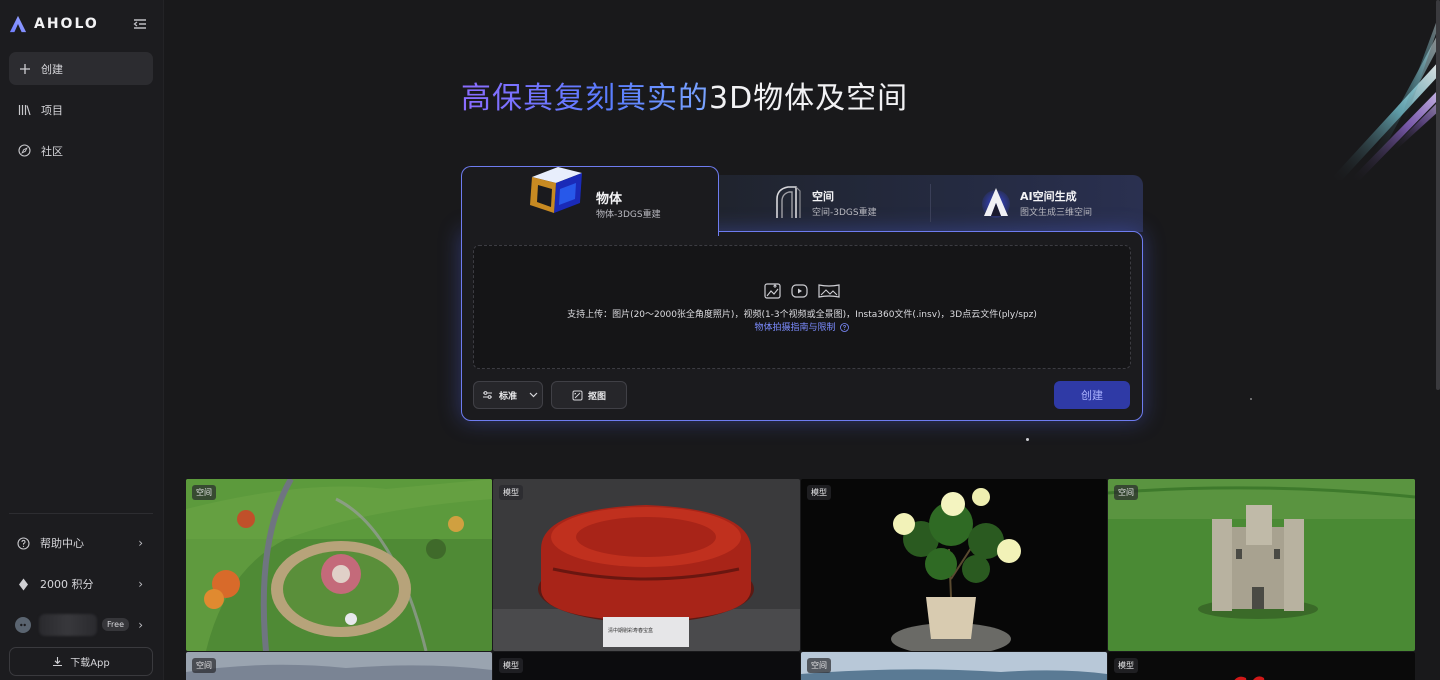 Image resolution: width=1440 pixels, height=680 pixels. What do you see at coordinates (844, 213) in the screenshot?
I see `tab-space-subtitle: 空间-3DGS重建` at bounding box center [844, 213].